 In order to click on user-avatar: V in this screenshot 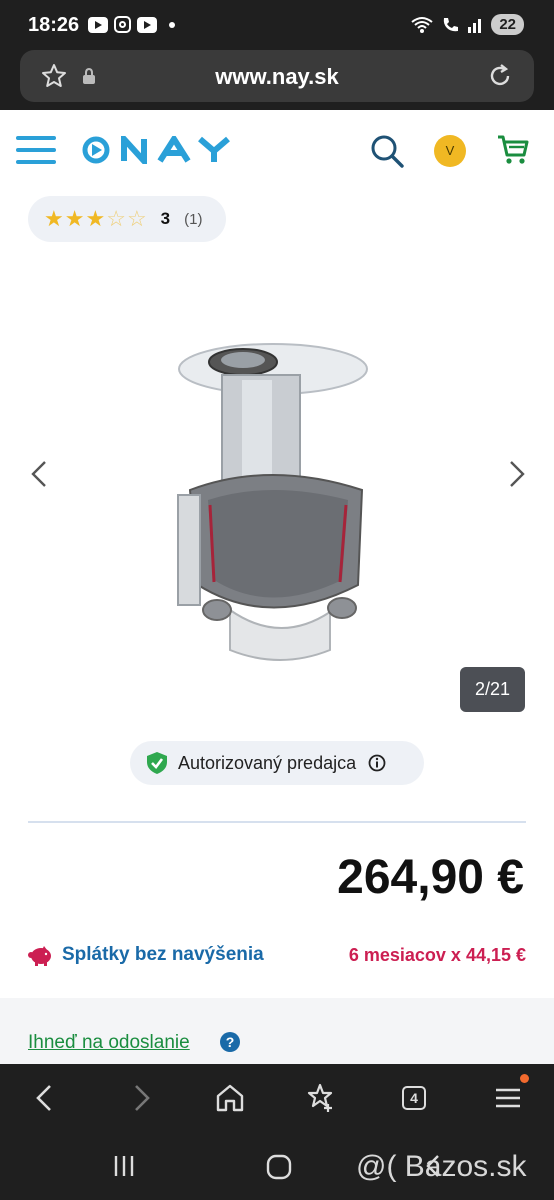, I will do `click(450, 151)`.